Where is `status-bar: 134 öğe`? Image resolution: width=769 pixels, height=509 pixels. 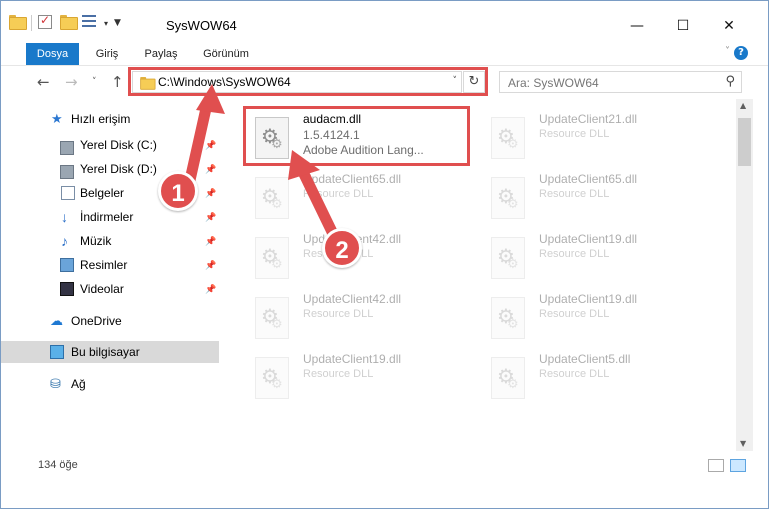
status-bar: 134 öğe is located at coordinates (384, 466).